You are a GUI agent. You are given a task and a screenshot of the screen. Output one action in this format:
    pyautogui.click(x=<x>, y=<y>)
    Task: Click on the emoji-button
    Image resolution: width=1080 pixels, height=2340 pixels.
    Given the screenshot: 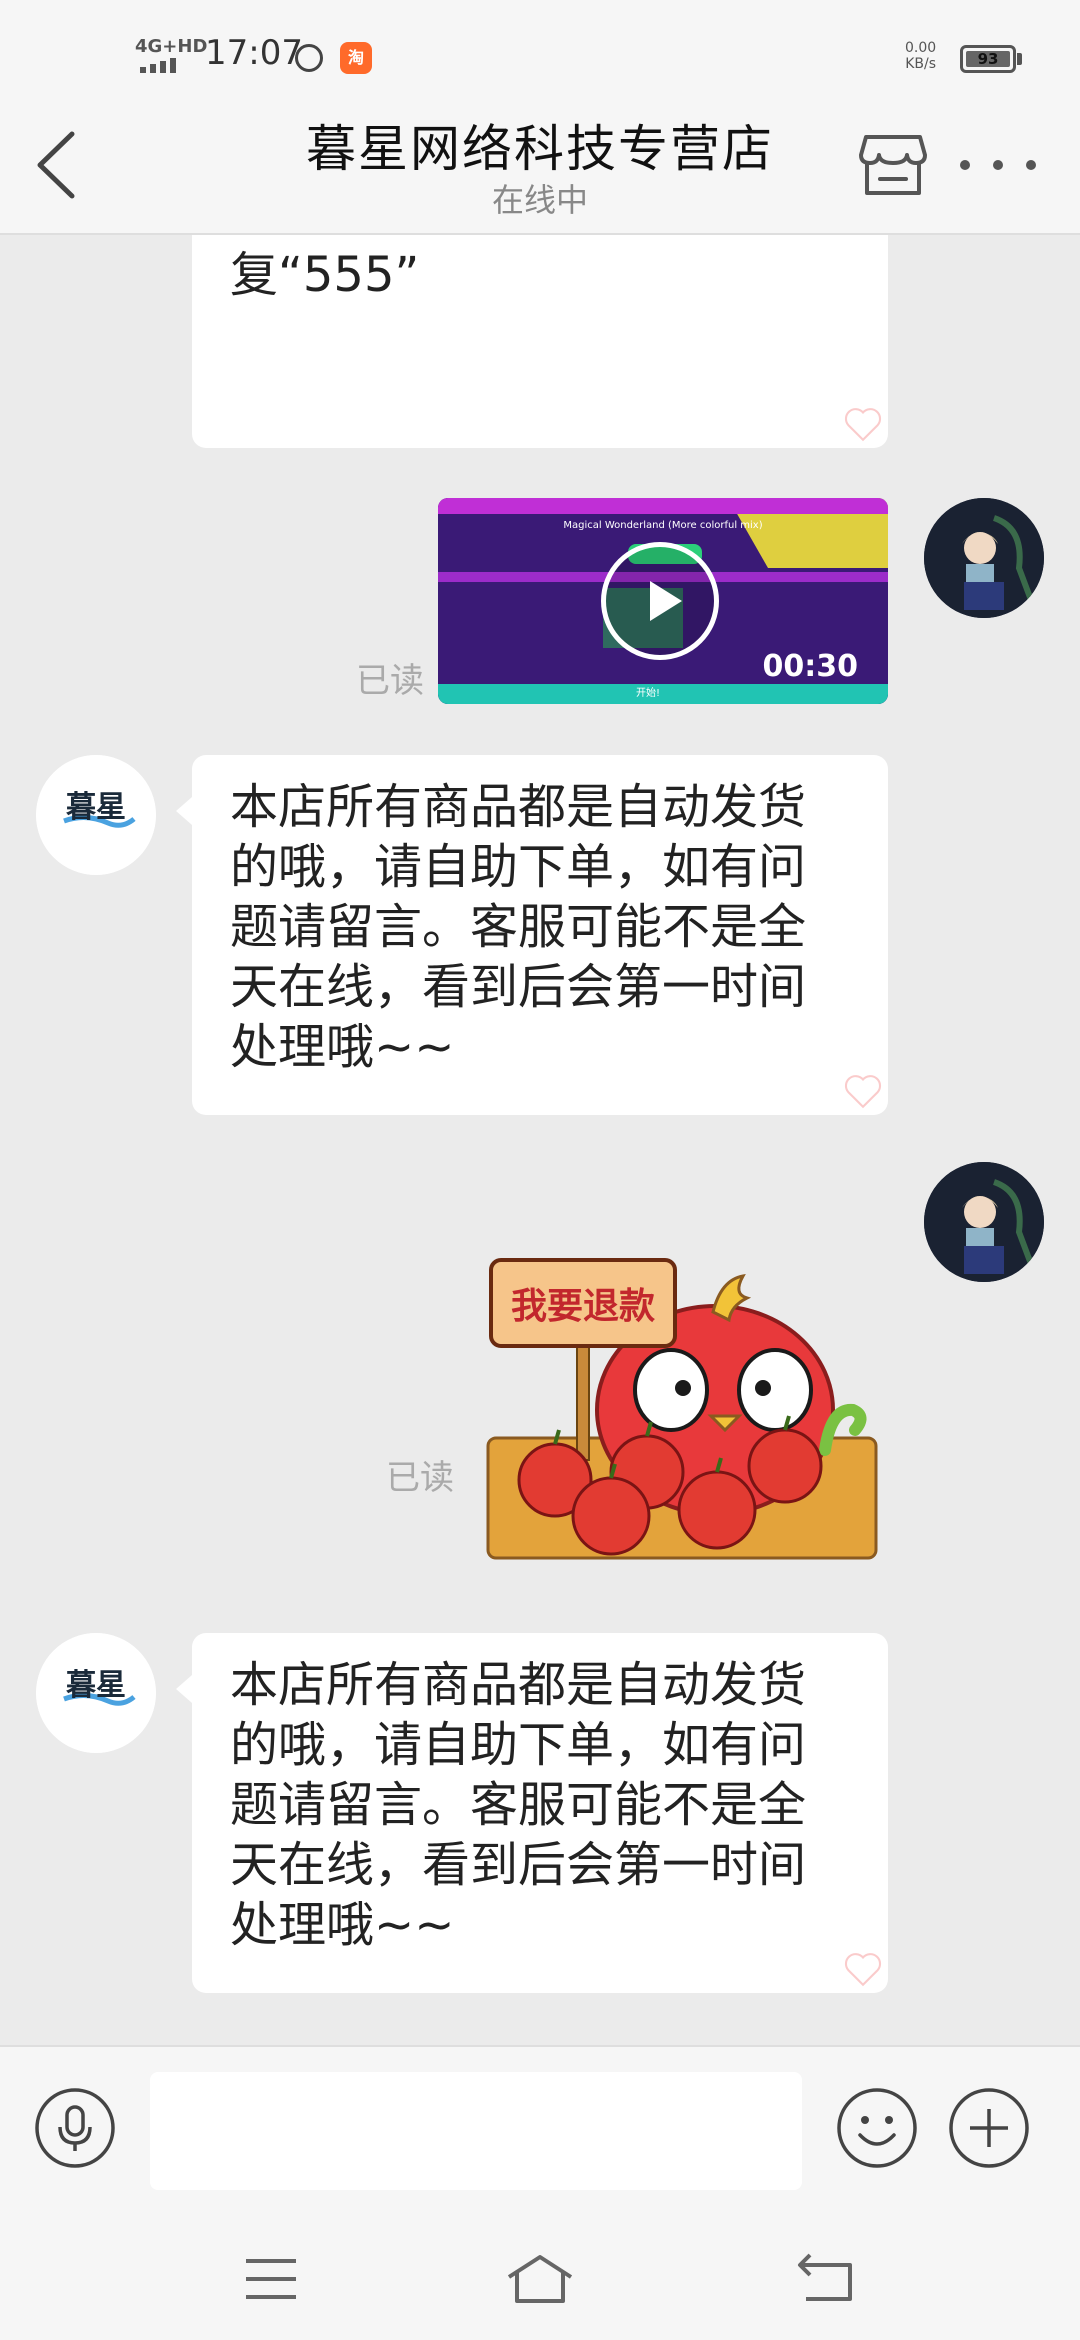 What is the action you would take?
    pyautogui.click(x=877, y=2128)
    